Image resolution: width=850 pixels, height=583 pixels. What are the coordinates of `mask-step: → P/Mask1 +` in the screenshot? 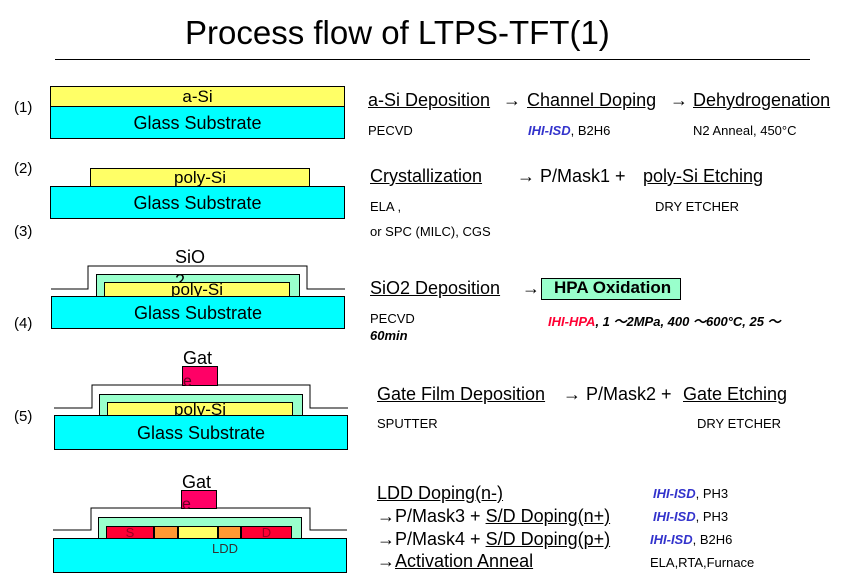 It's located at (571, 176).